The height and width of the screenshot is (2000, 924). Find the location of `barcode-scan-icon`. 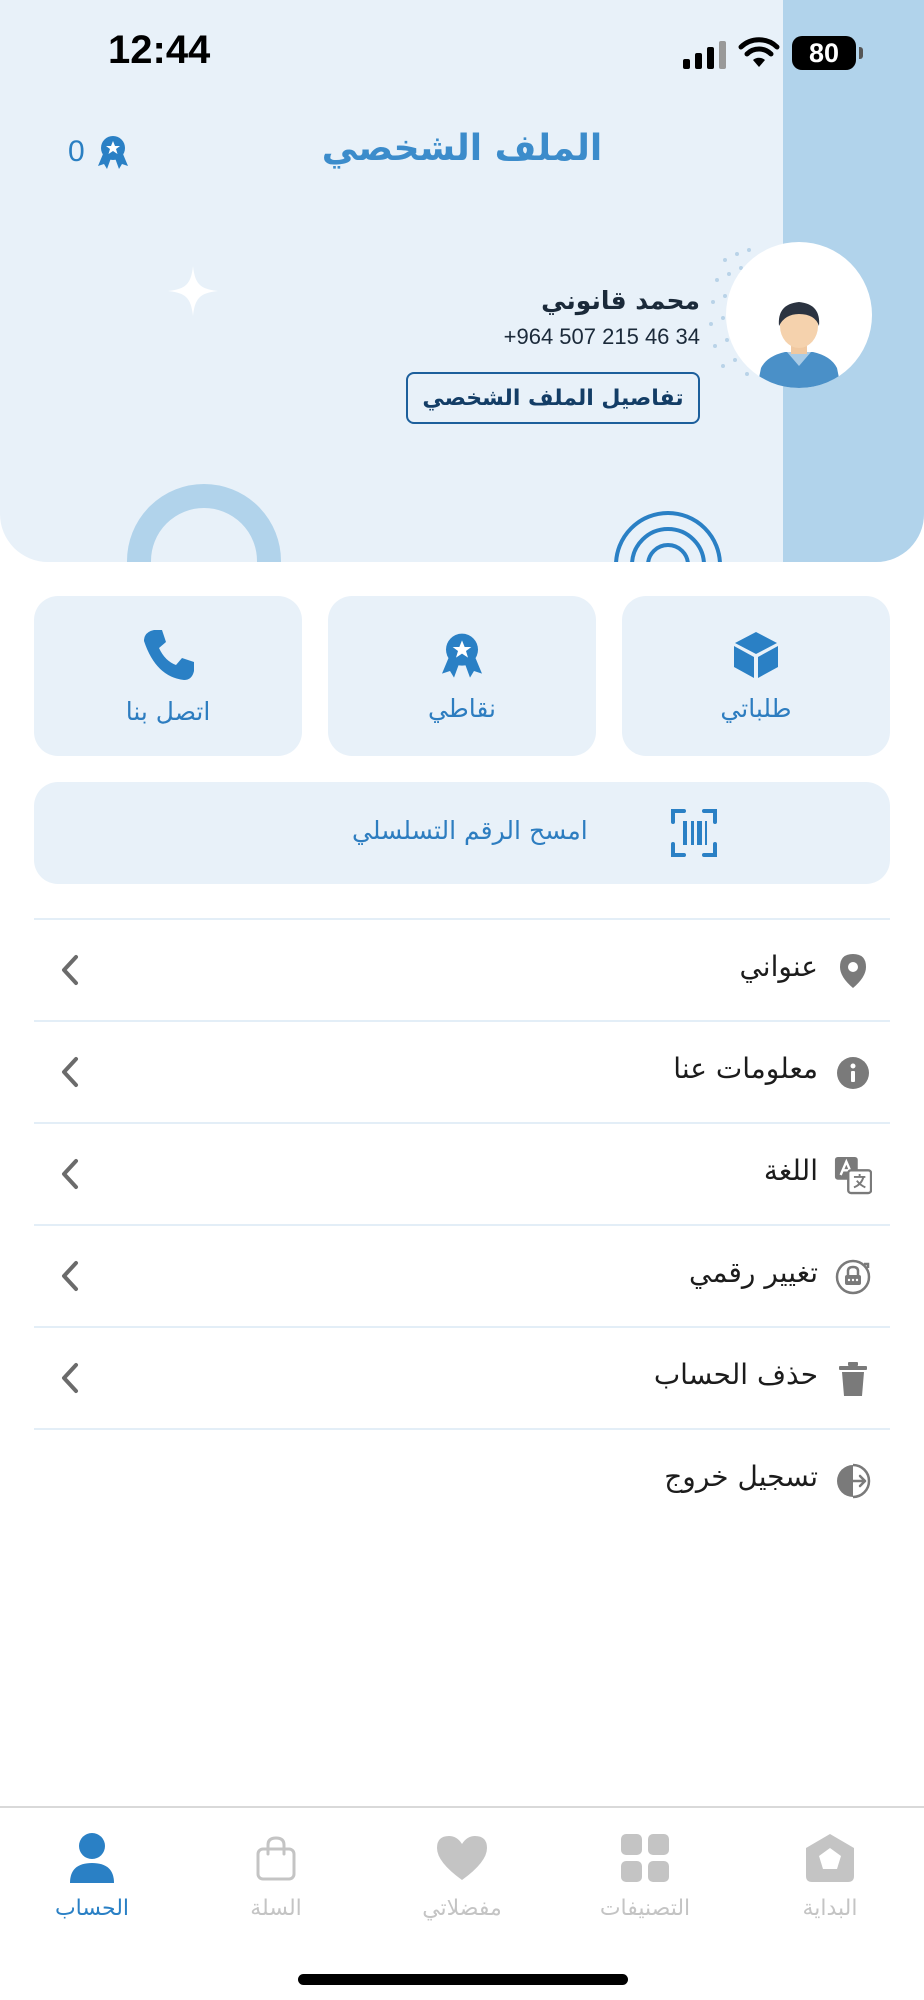

barcode-scan-icon is located at coordinates (694, 833).